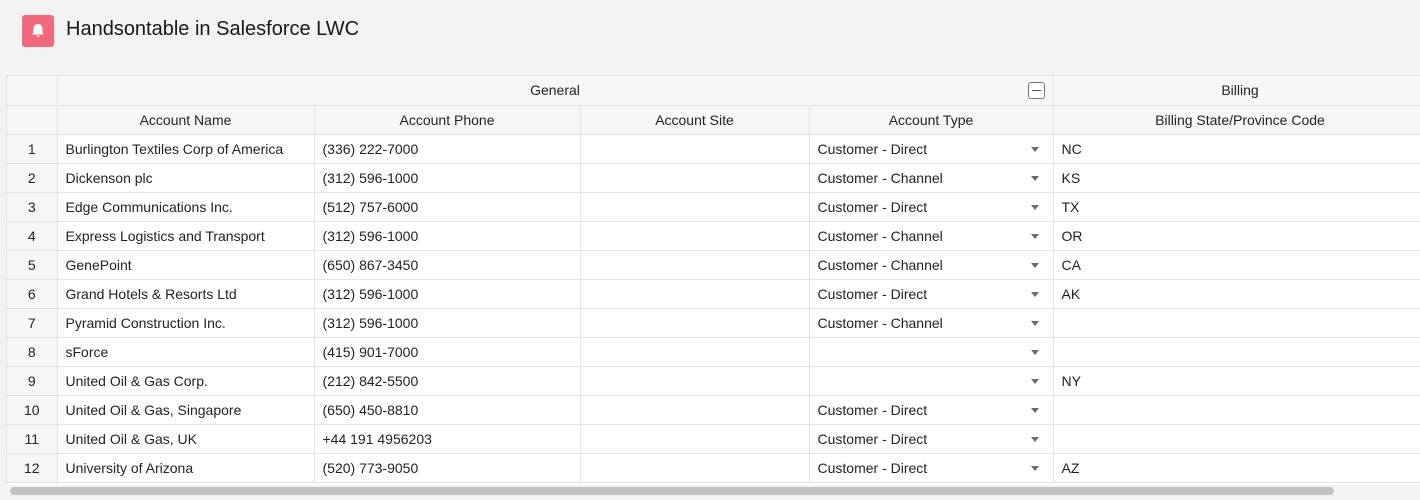 The width and height of the screenshot is (1420, 500). Describe the element at coordinates (38, 31) in the screenshot. I see `bell-icon` at that location.